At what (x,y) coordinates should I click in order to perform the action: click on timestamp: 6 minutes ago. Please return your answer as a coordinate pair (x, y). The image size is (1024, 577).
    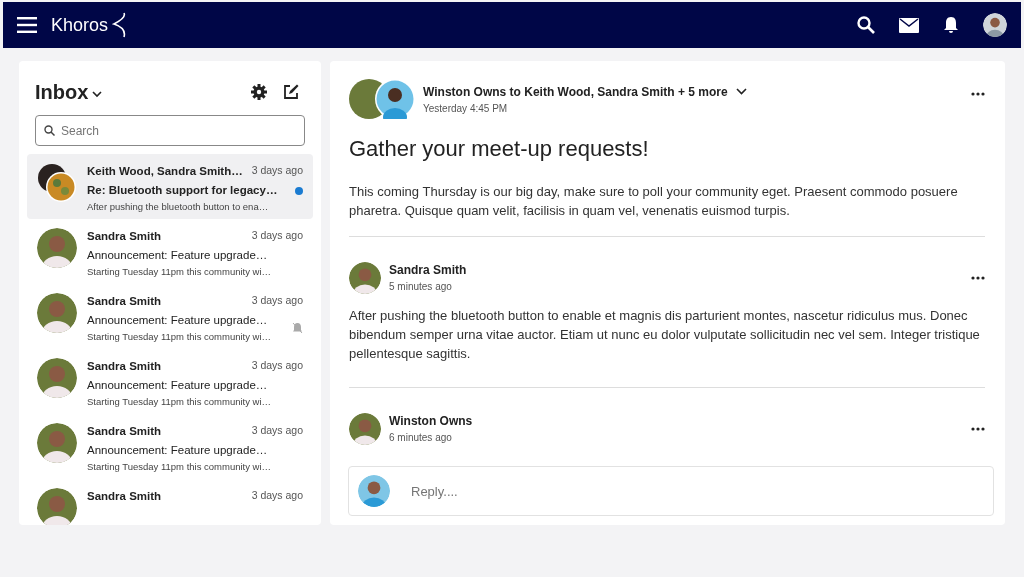
    Looking at the image, I should click on (421, 438).